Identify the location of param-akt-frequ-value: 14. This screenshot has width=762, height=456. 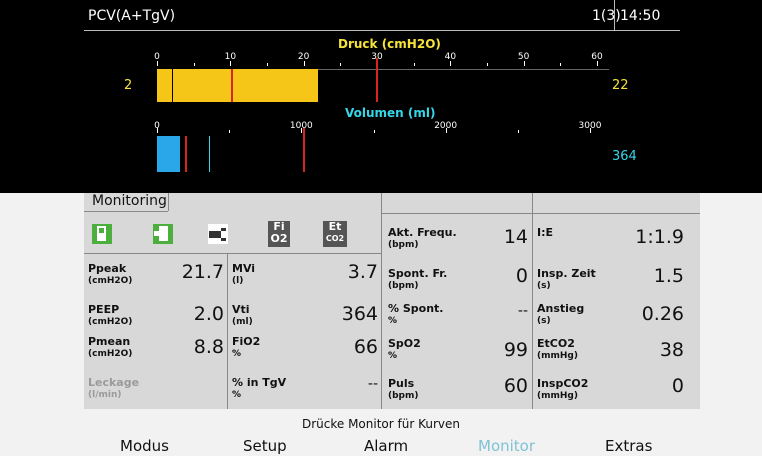
(515, 237).